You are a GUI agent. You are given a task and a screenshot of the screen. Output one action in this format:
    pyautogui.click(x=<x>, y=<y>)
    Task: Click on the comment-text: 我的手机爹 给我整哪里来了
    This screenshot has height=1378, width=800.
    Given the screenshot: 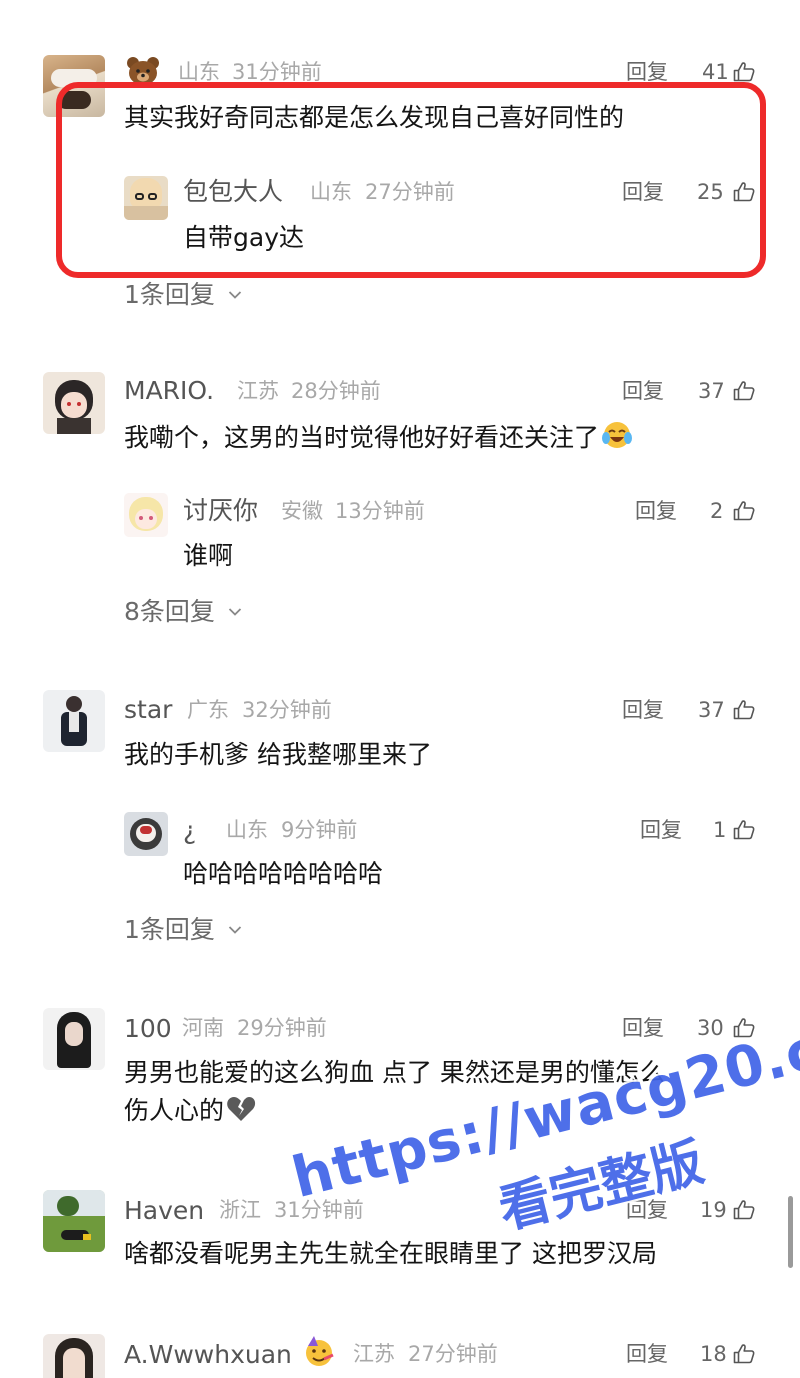 What is the action you would take?
    pyautogui.click(x=278, y=754)
    